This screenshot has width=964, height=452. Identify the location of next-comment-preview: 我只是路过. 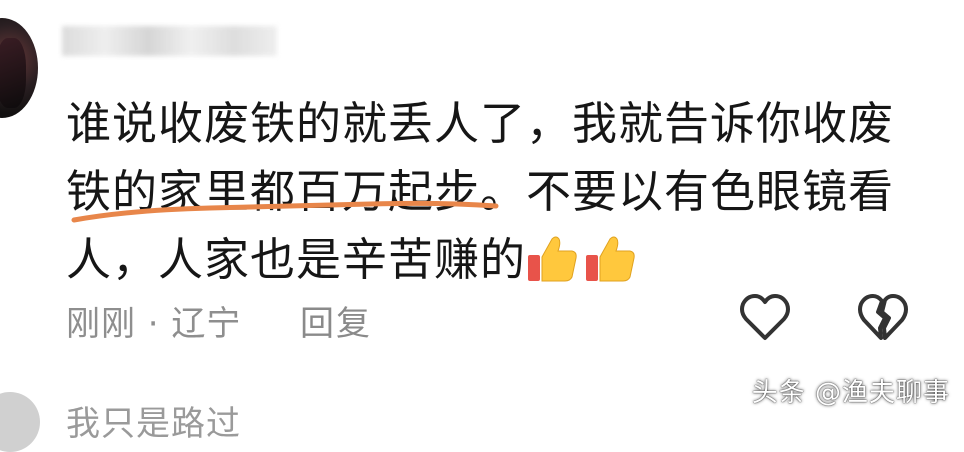
(153, 424).